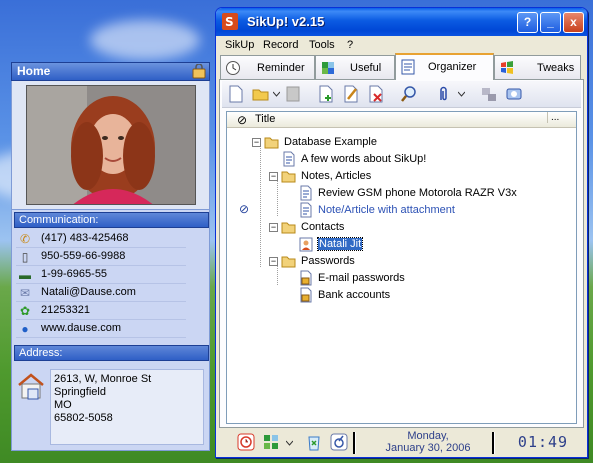 The height and width of the screenshot is (463, 593). I want to click on new-document-button, so click(237, 95).